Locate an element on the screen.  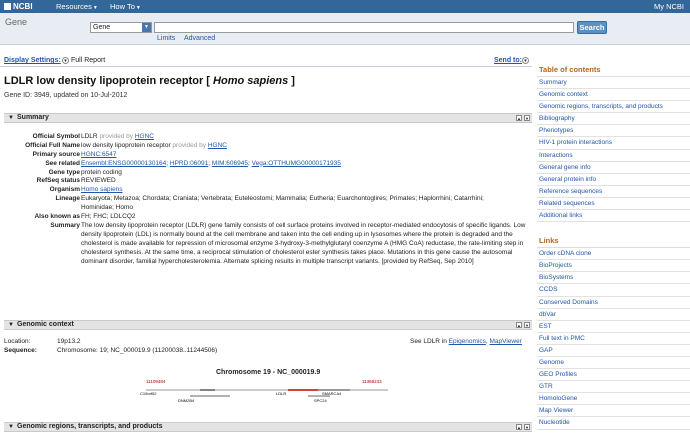
toc-item-additional-links: Additional links is located at coordinates (613, 216).